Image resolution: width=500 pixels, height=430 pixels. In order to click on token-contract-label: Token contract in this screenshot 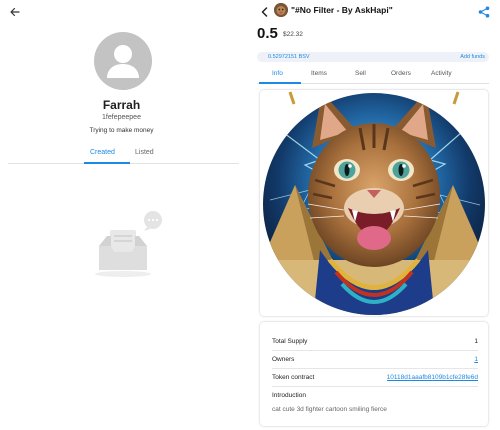, I will do `click(293, 377)`.